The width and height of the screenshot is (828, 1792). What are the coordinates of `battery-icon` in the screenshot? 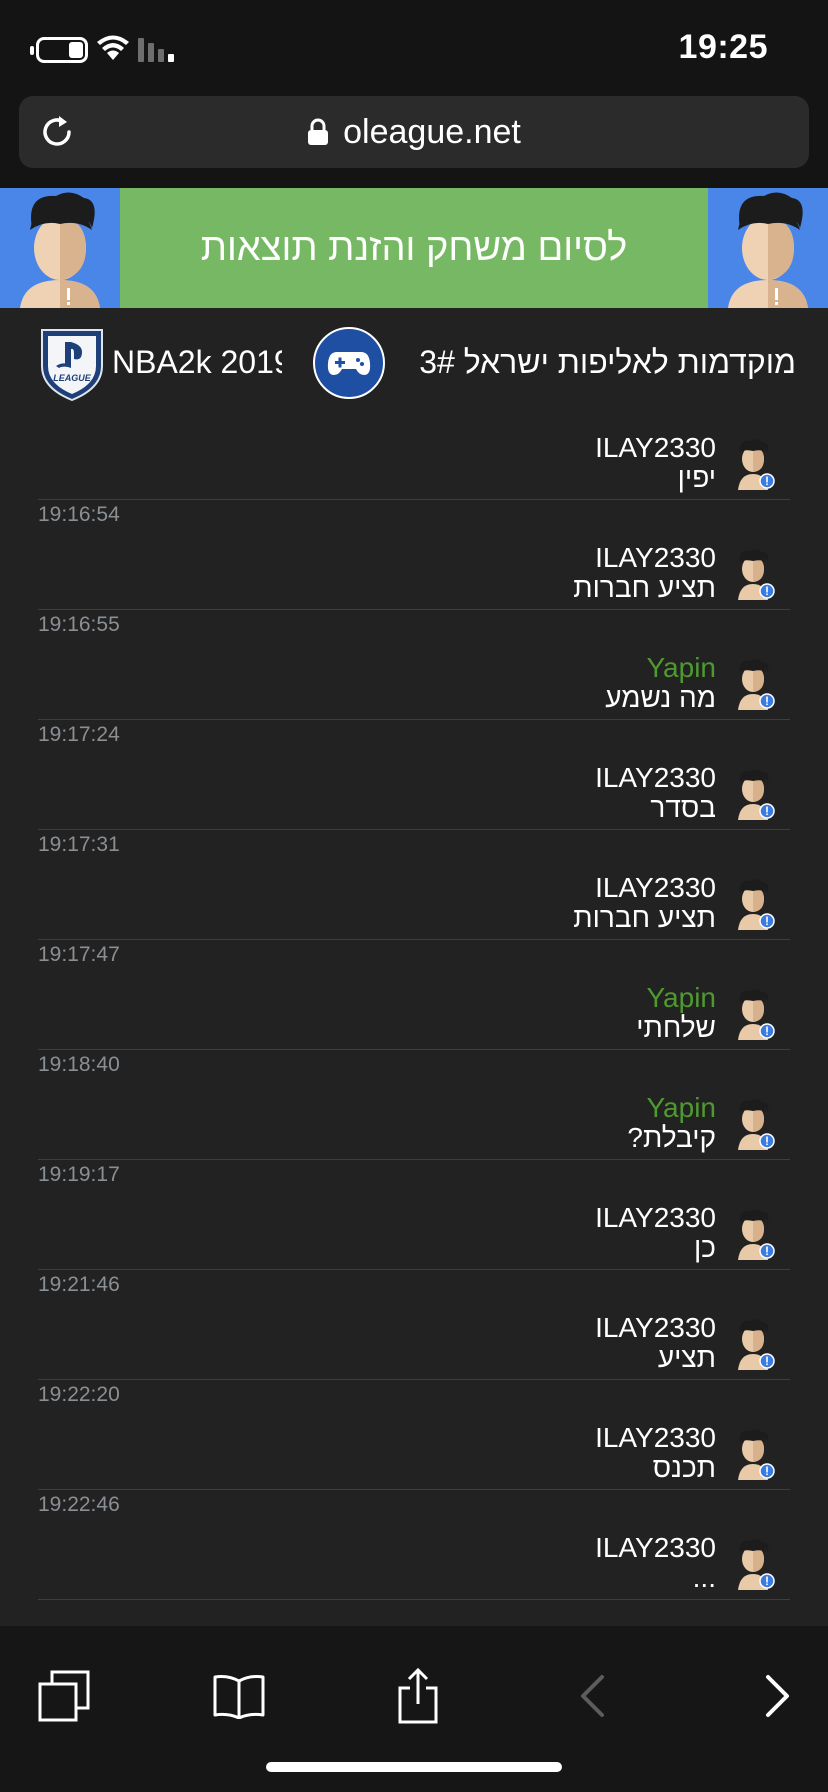 It's located at (59, 50).